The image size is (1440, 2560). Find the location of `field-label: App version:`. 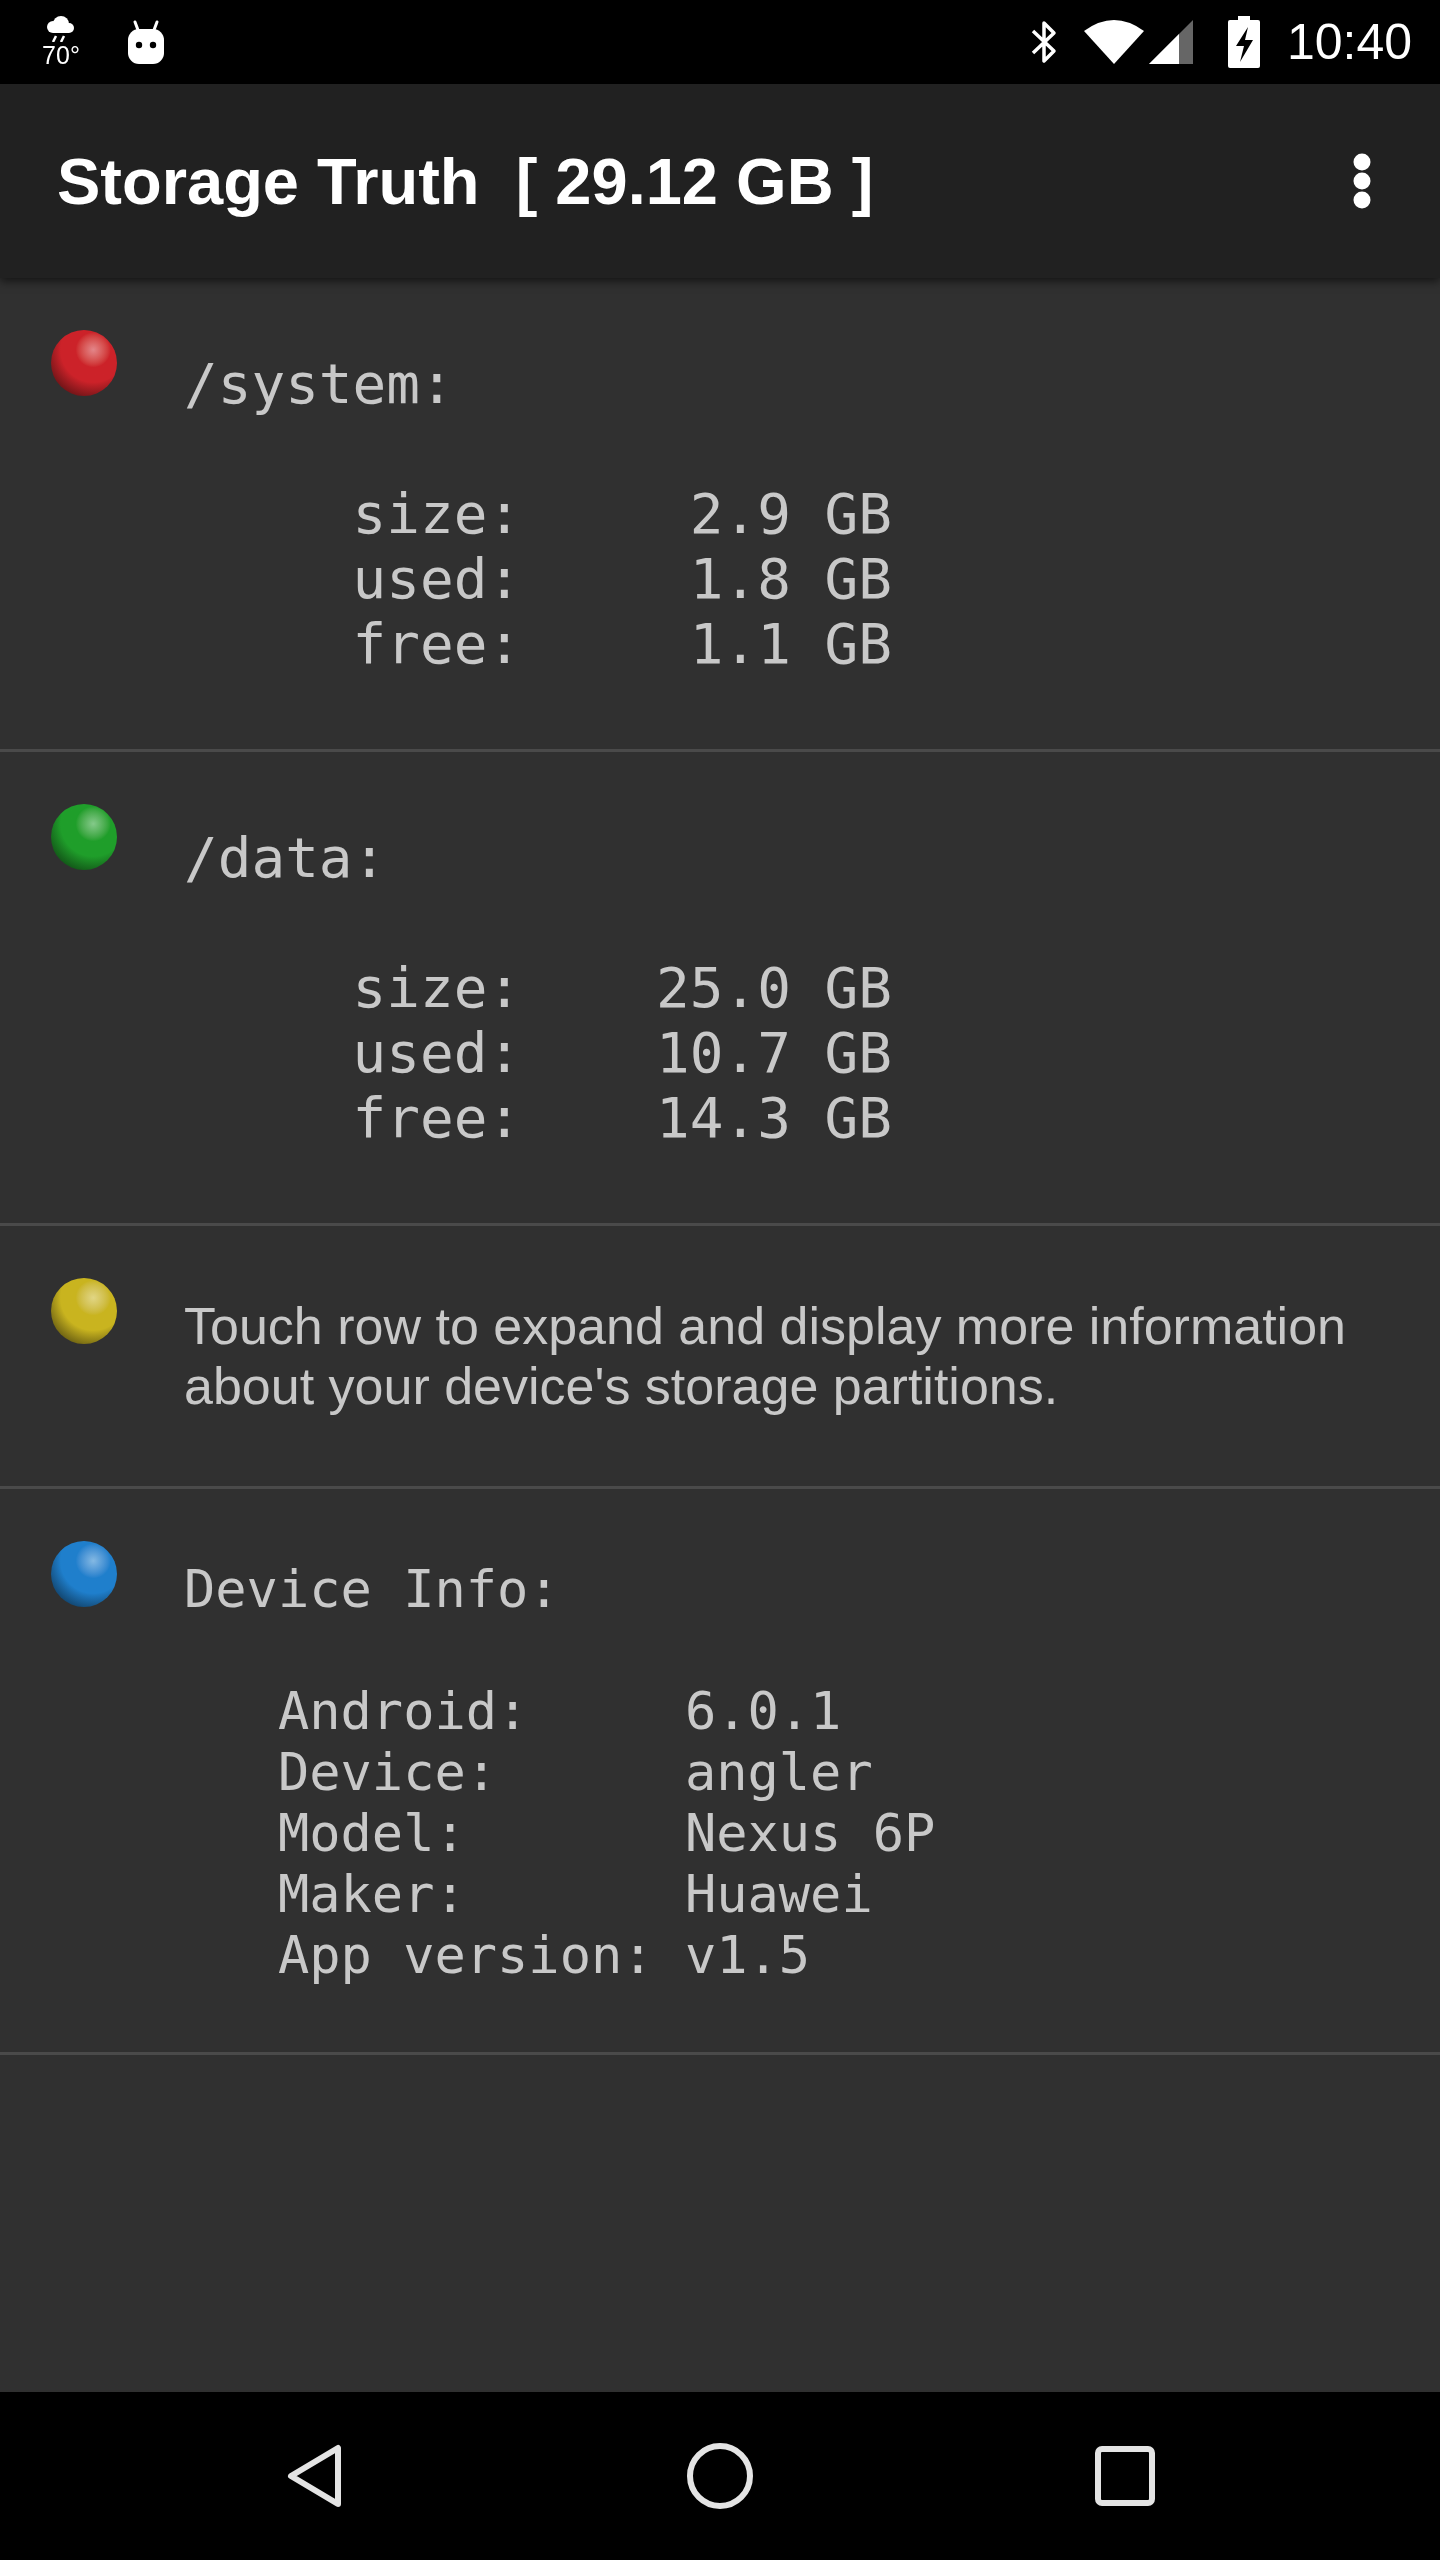

field-label: App version: is located at coordinates (465, 1955).